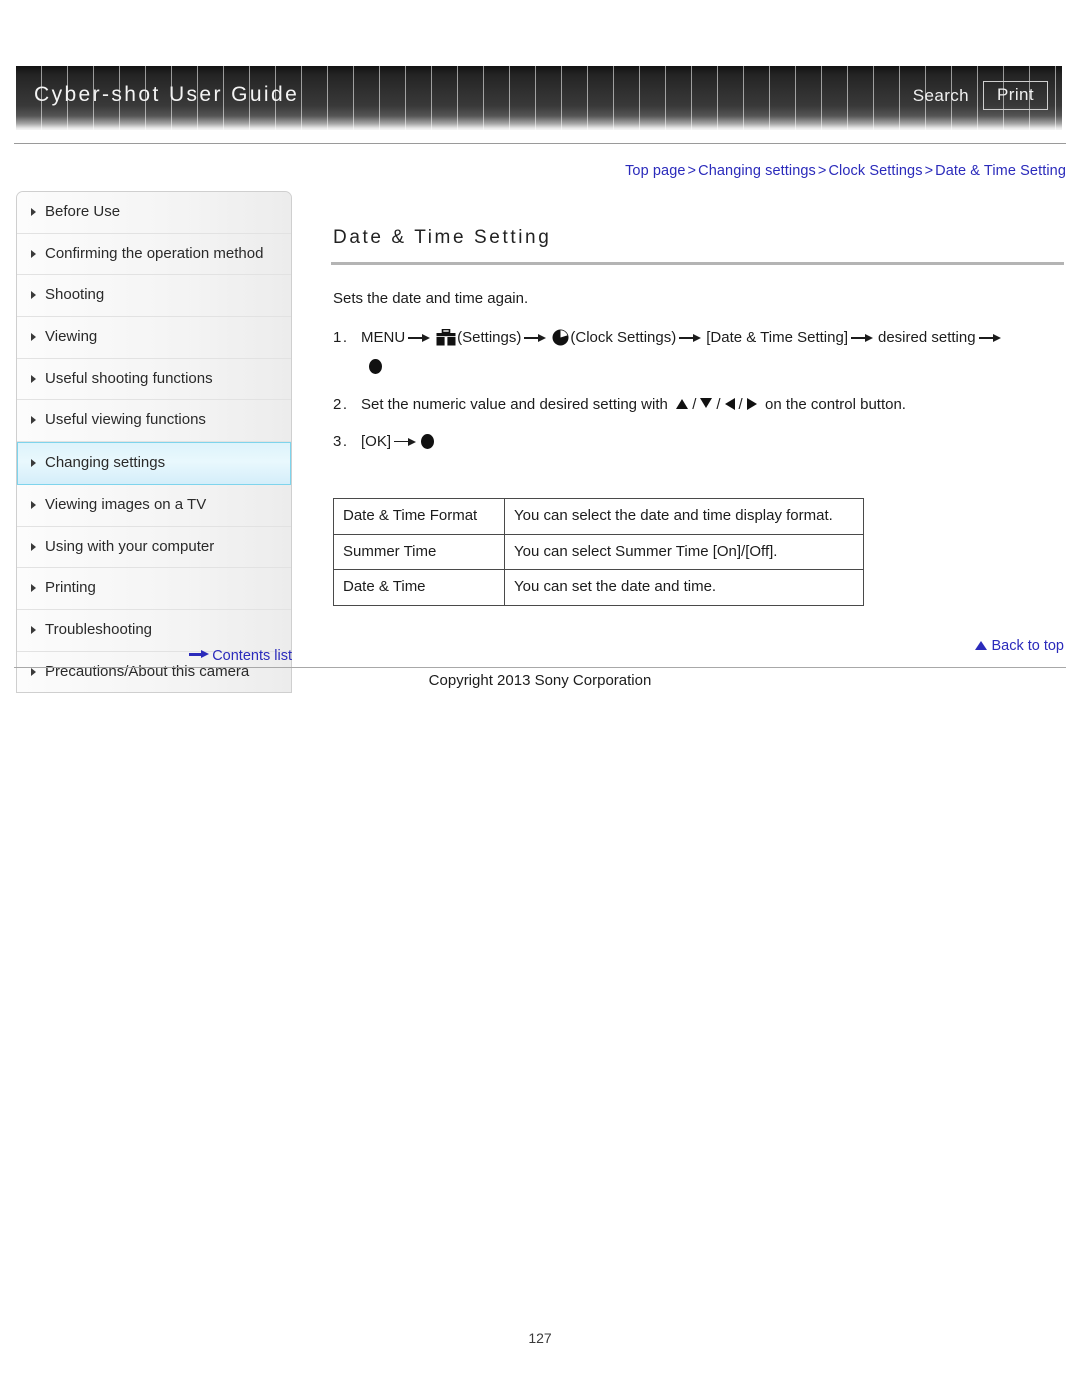  What do you see at coordinates (1027, 645) in the screenshot?
I see `back-to-top-label: Back to top` at bounding box center [1027, 645].